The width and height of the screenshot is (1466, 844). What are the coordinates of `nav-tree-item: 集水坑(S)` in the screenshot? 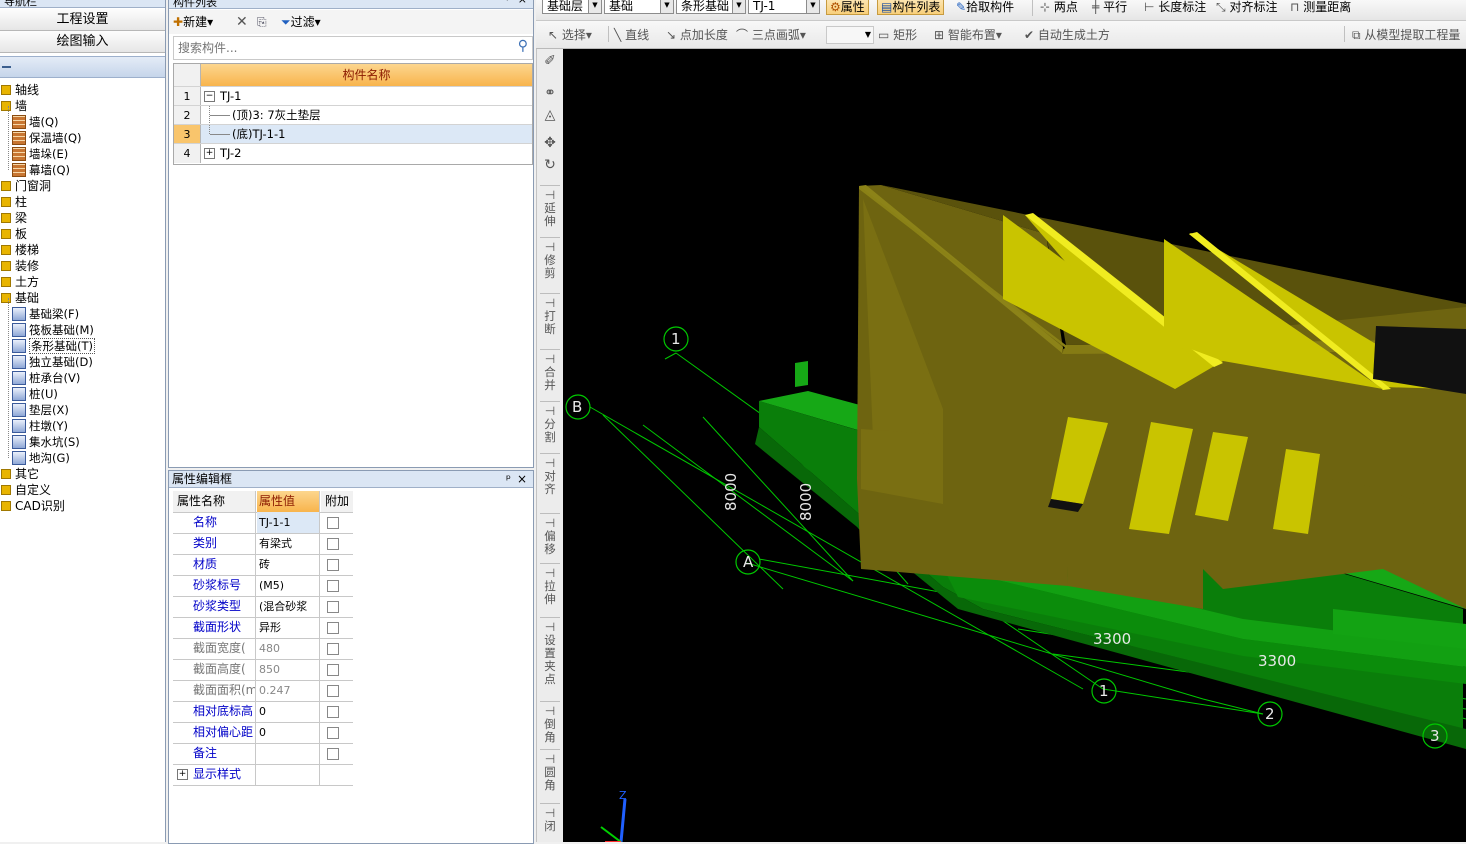 It's located at (46, 442).